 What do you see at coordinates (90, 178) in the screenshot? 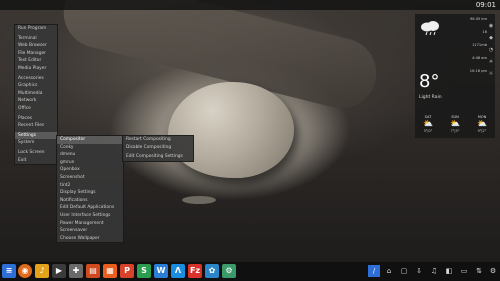
I see `menu-item-screenshot: Screenshot` at bounding box center [90, 178].